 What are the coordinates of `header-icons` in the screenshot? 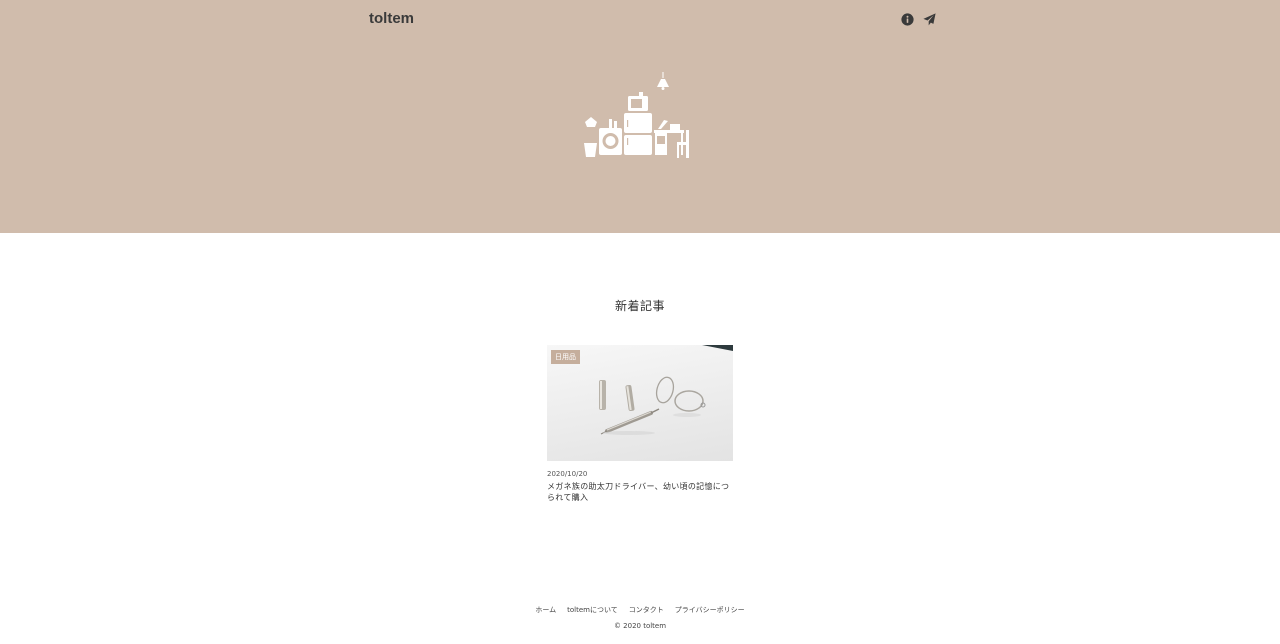 It's located at (918, 19).